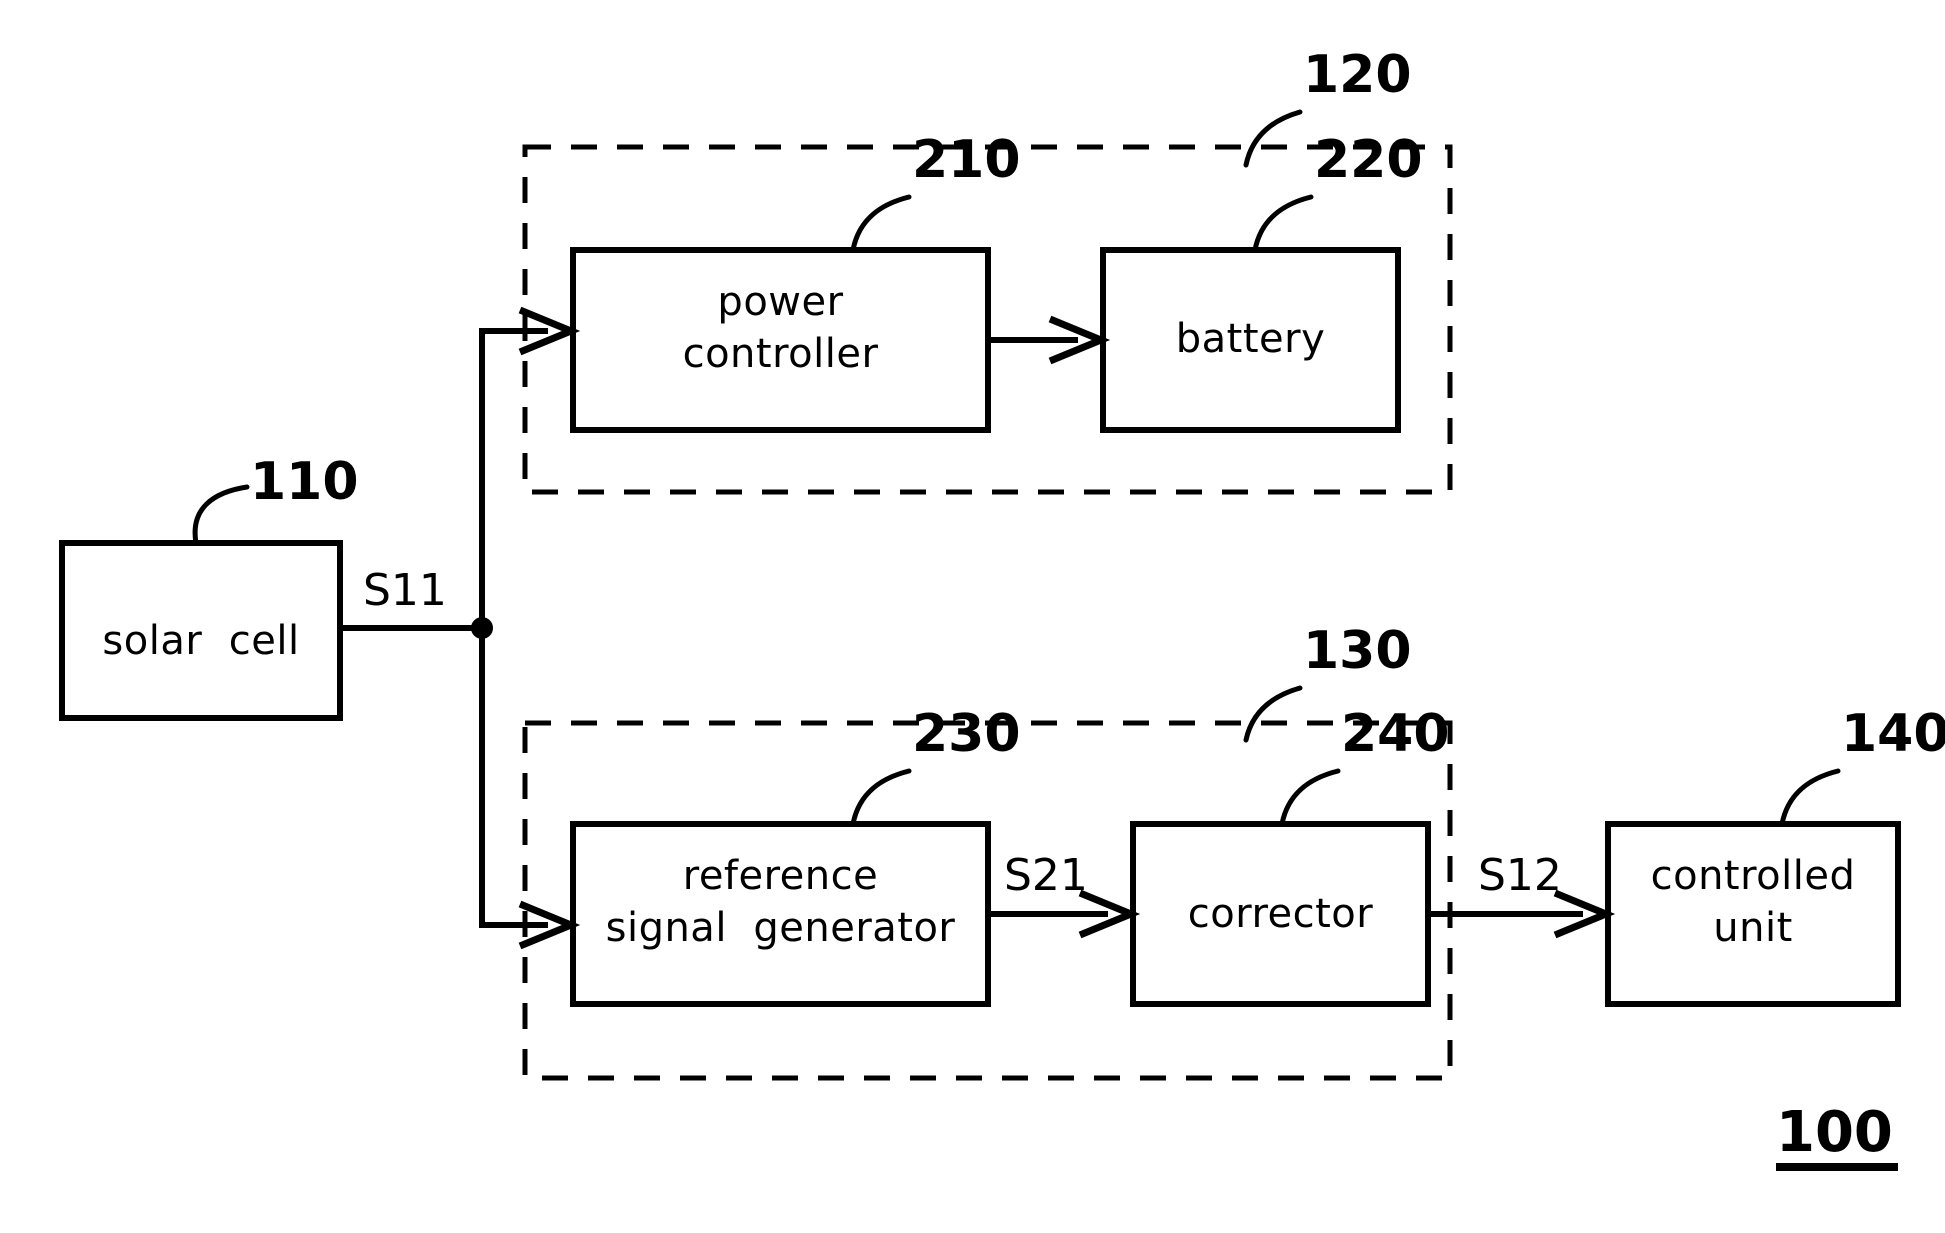 Image resolution: width=1945 pixels, height=1233 pixels. I want to click on ref-number-120: 120, so click(1357, 75).